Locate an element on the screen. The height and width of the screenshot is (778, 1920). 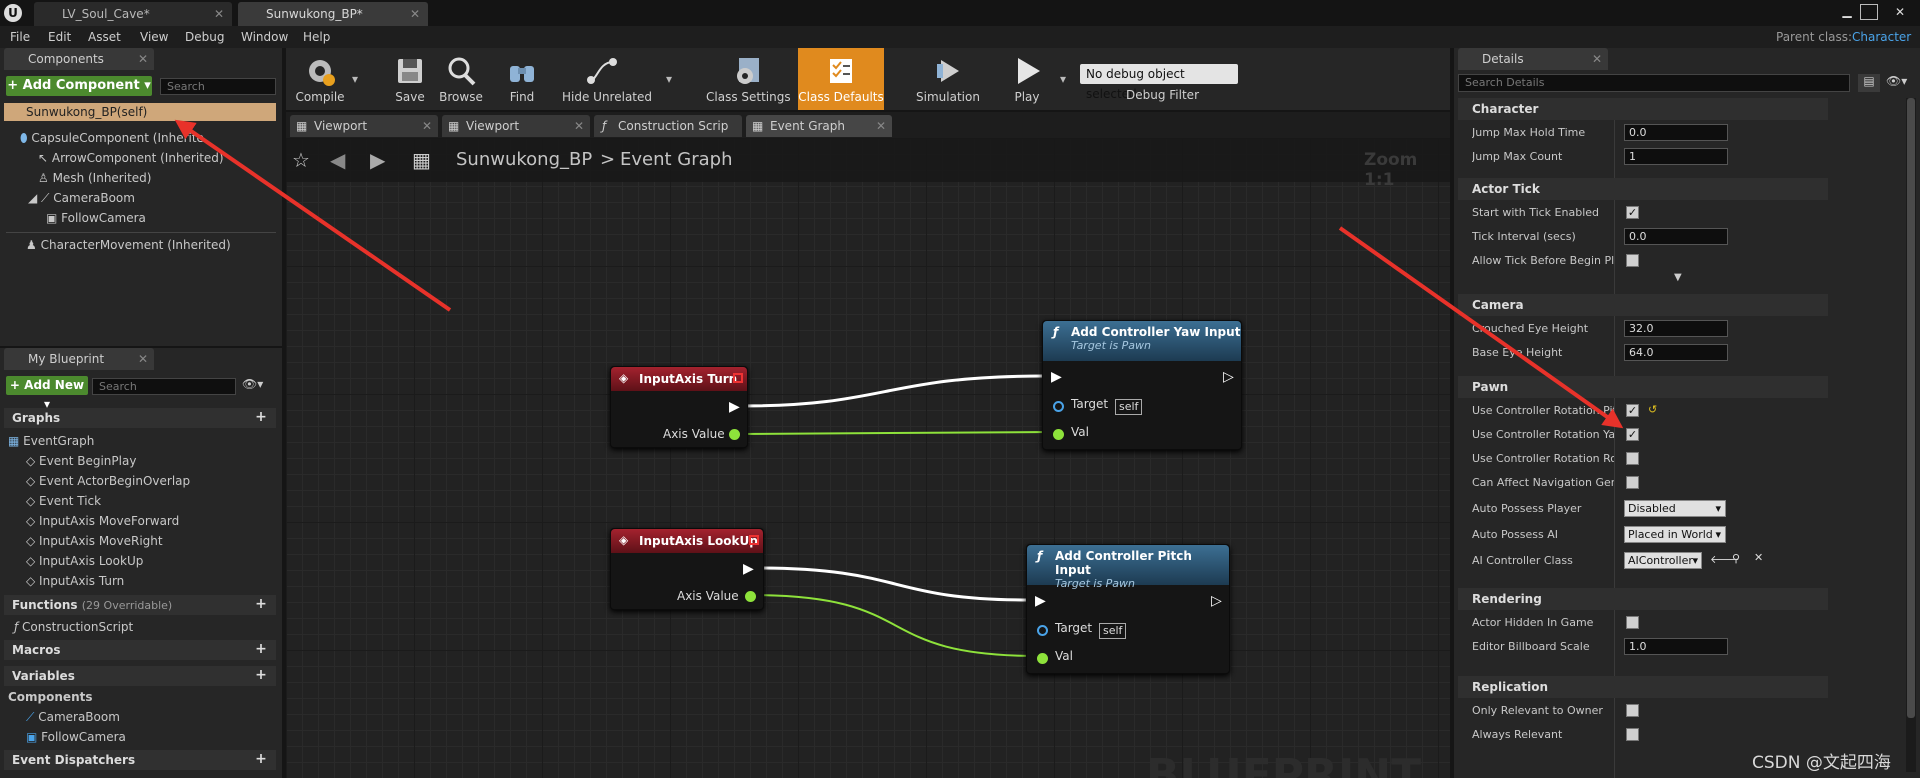
self-item: Sunwukong_BP(self) is located at coordinates (140, 112).